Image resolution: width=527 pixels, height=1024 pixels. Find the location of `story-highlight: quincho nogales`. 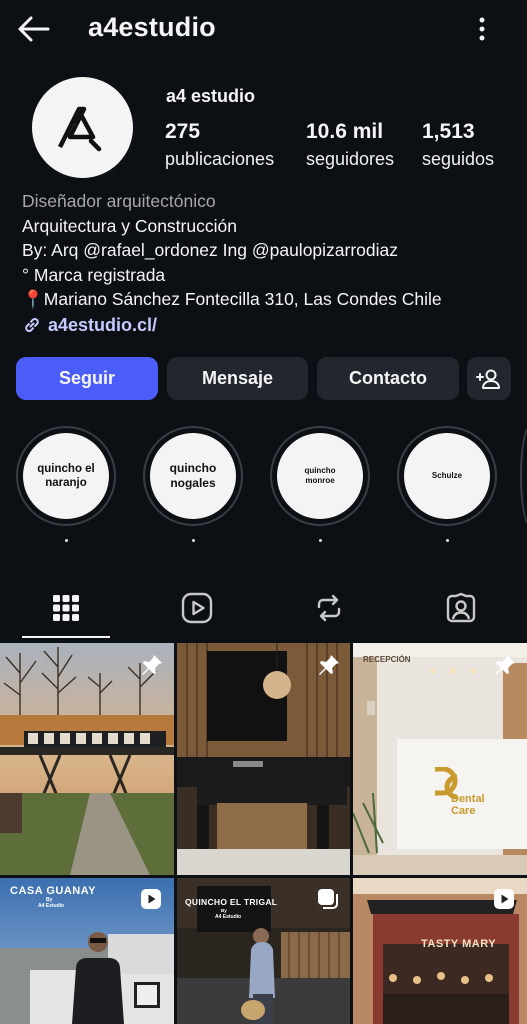

story-highlight: quincho nogales is located at coordinates (193, 476).